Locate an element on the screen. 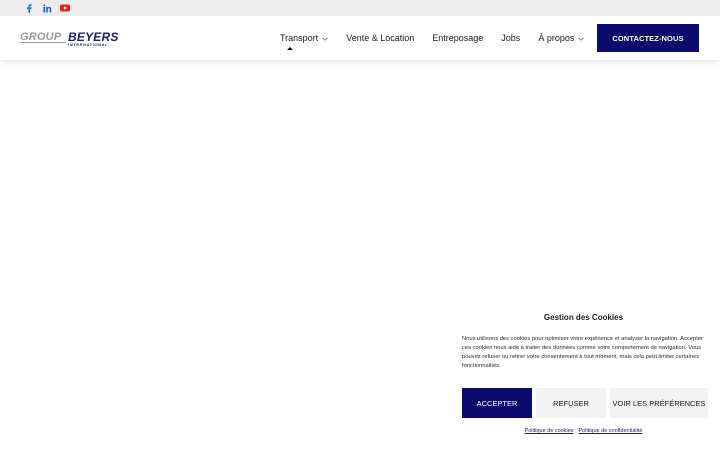 This screenshot has height=450, width=720. group-beyers-logo: GROUP BEYERS INTERNATIONAL is located at coordinates (70, 39).